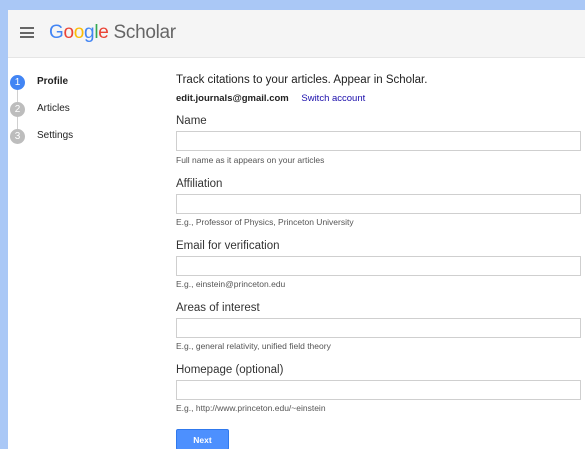 The image size is (585, 449). What do you see at coordinates (112, 33) in the screenshot?
I see `google-scholar-logo: Google Scholar` at bounding box center [112, 33].